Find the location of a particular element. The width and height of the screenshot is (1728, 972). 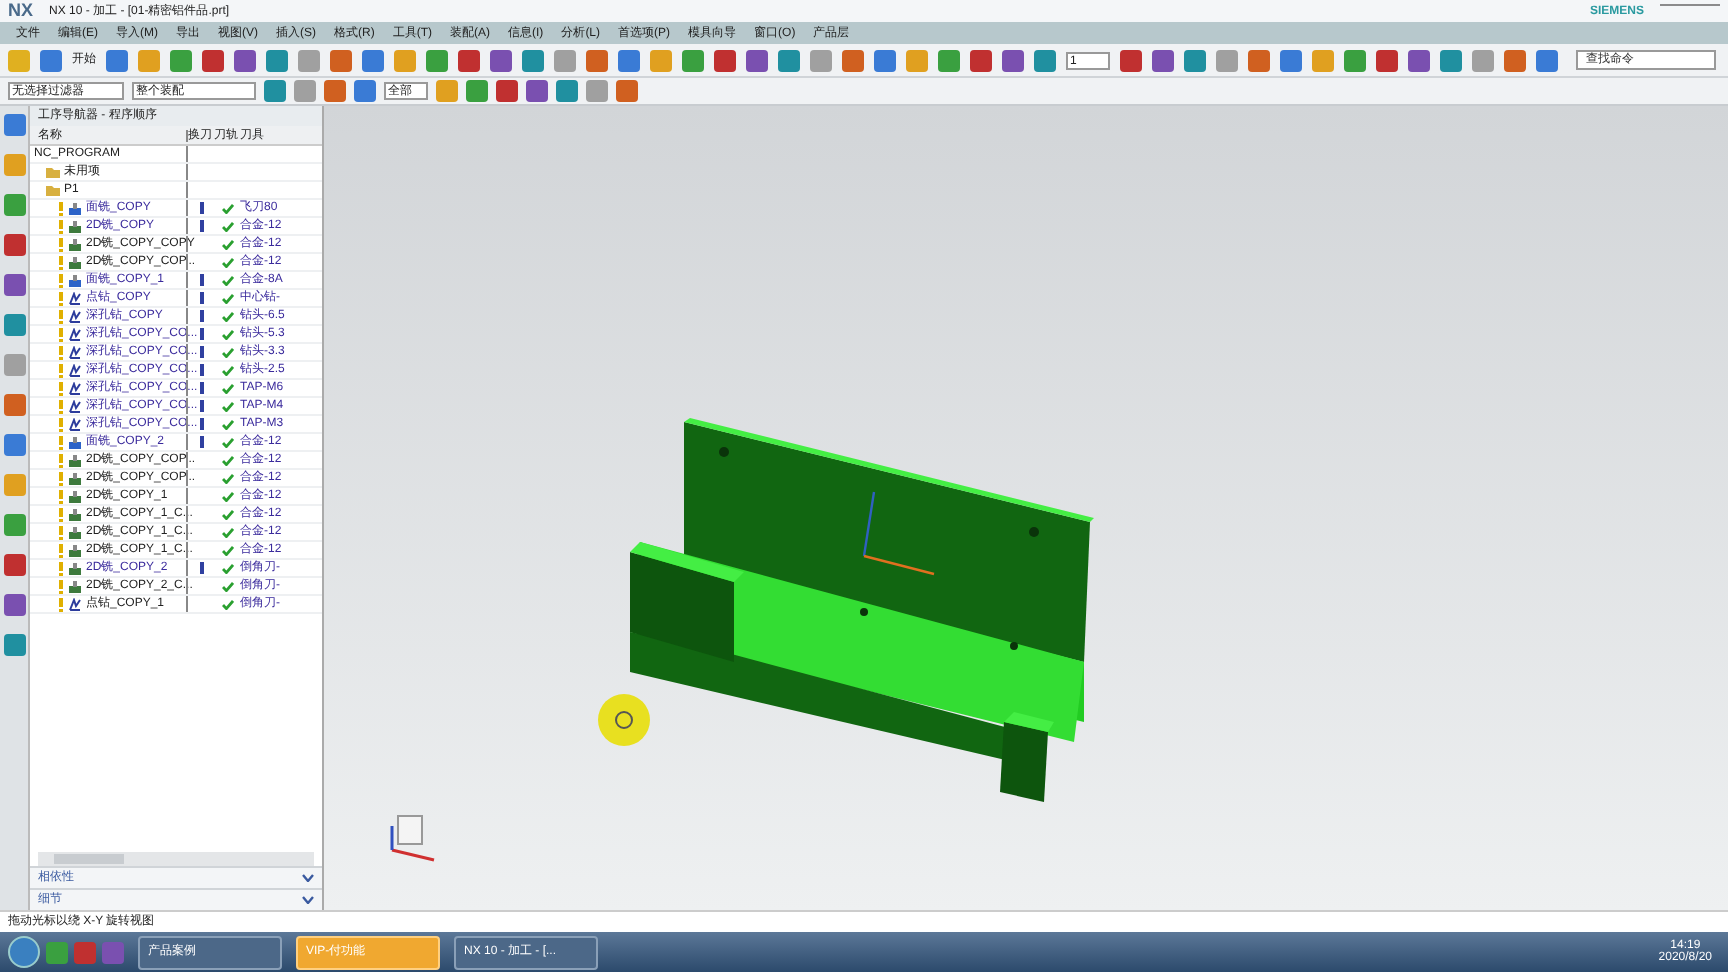

nx-logo: NX is located at coordinates (21, 11).